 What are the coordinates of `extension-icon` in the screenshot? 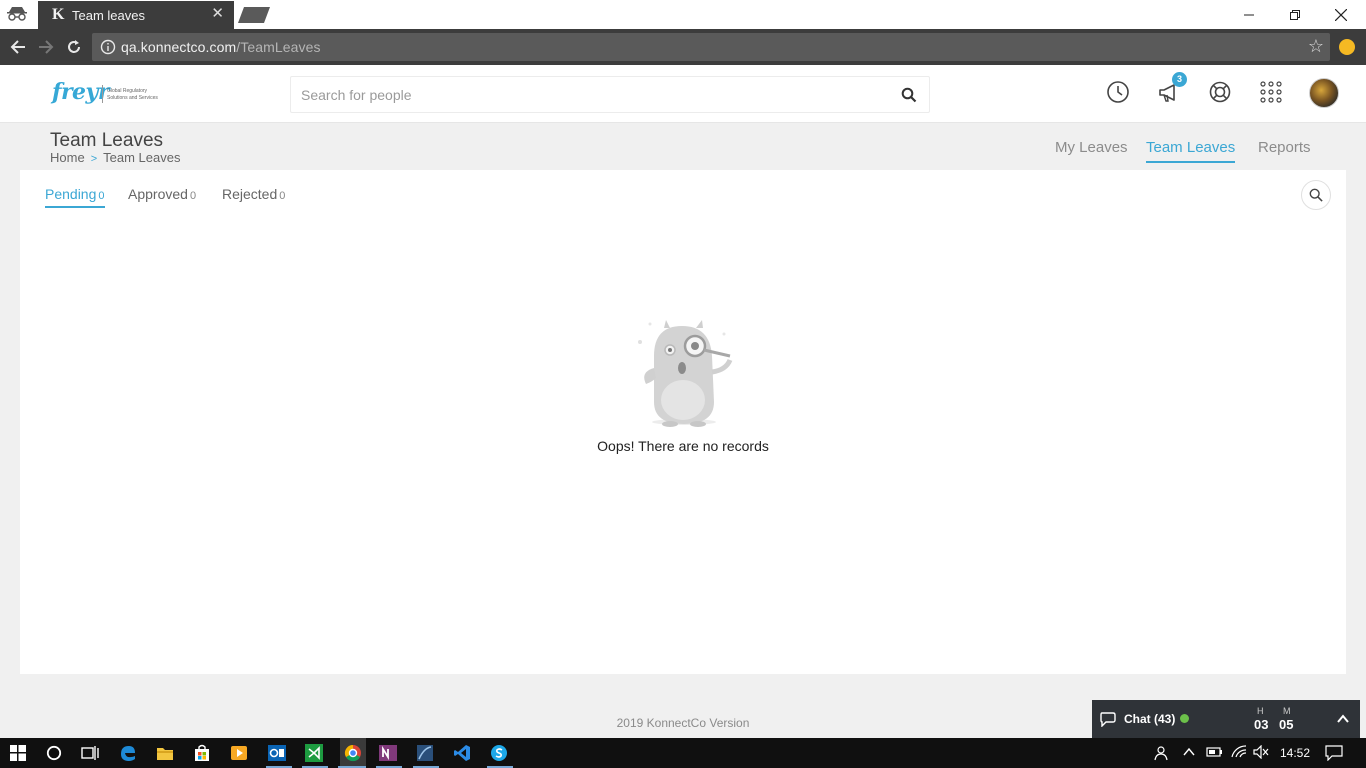 It's located at (1347, 47).